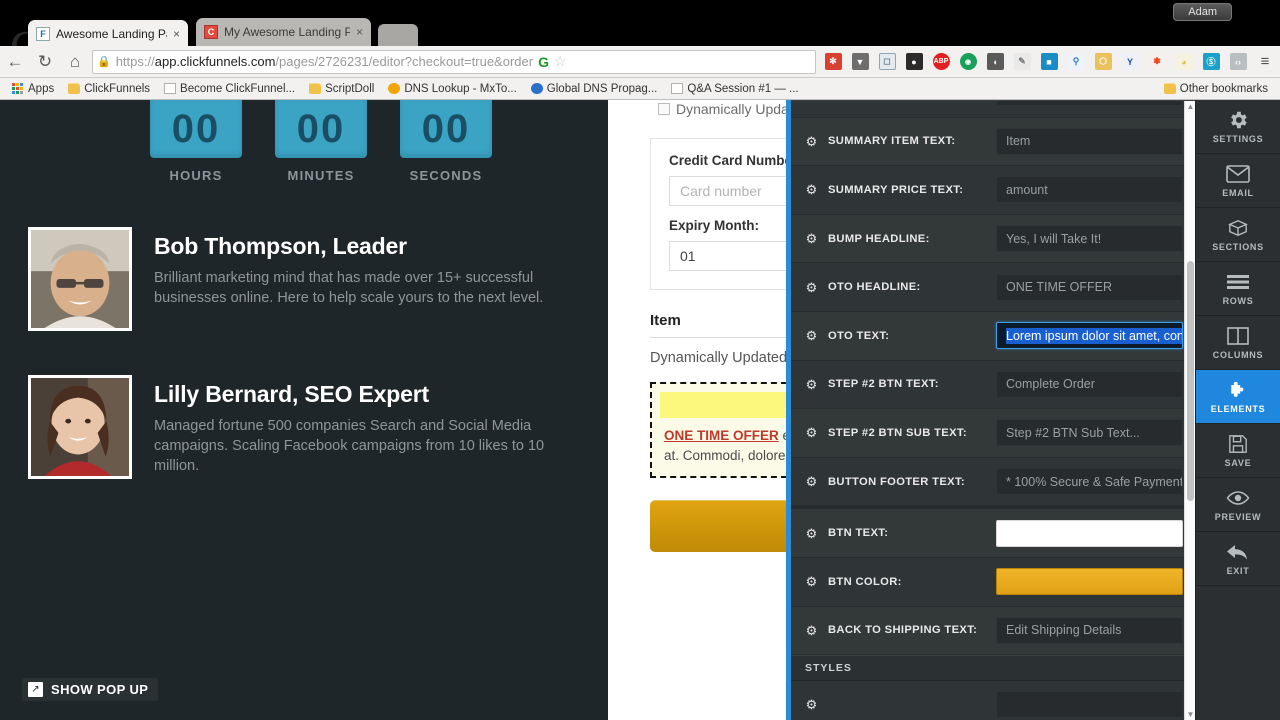  What do you see at coordinates (968, 62) in the screenshot?
I see `pocket-icon: ◉` at bounding box center [968, 62].